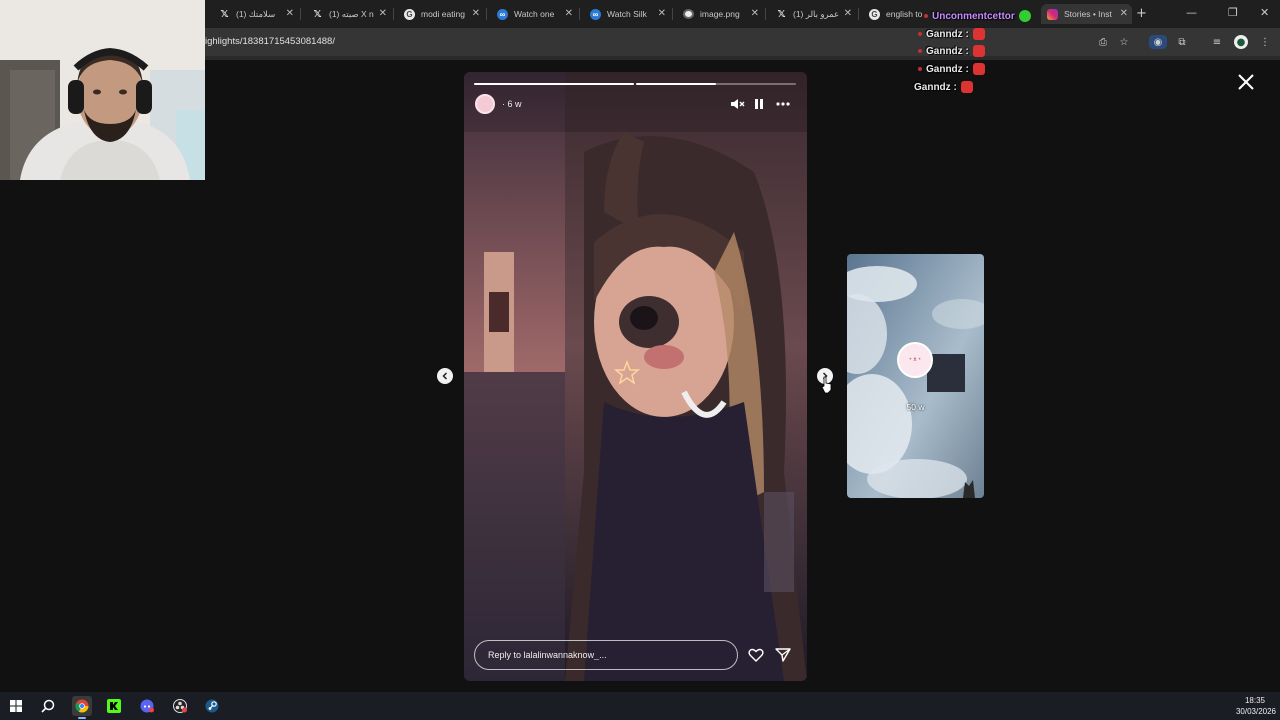 The image size is (1280, 720). I want to click on tab-label: (1) عمرو بالر, so click(816, 13).